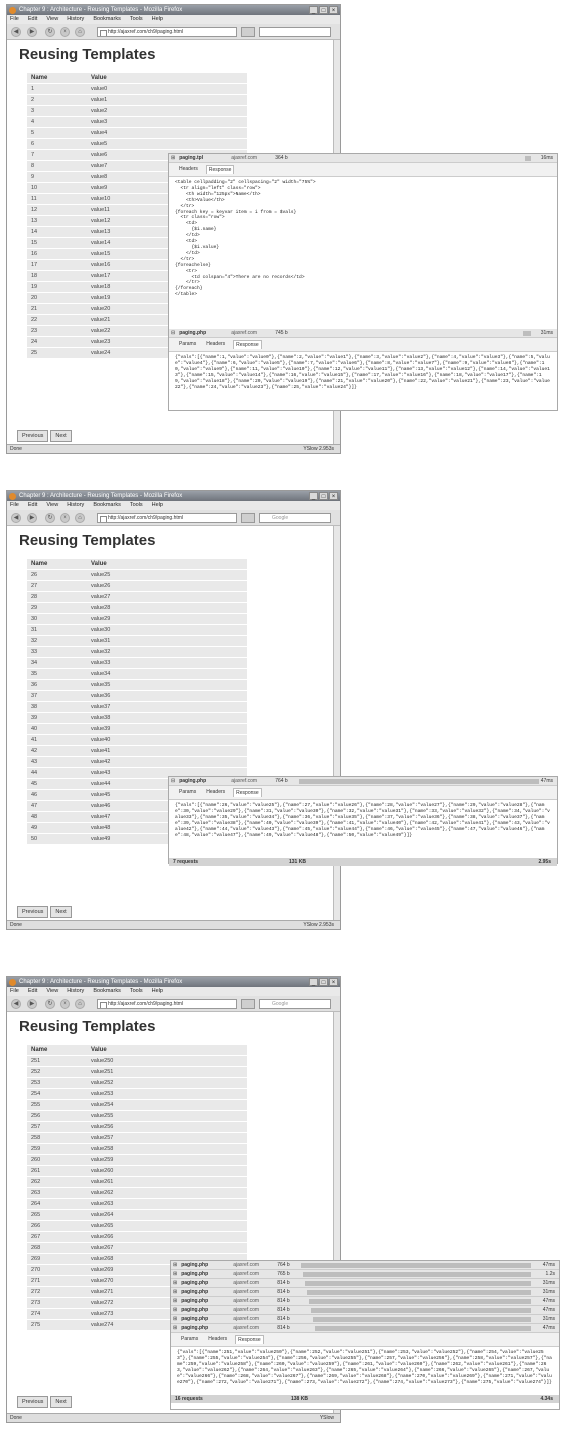  Describe the element at coordinates (295, 32) in the screenshot. I see `search-input` at that location.